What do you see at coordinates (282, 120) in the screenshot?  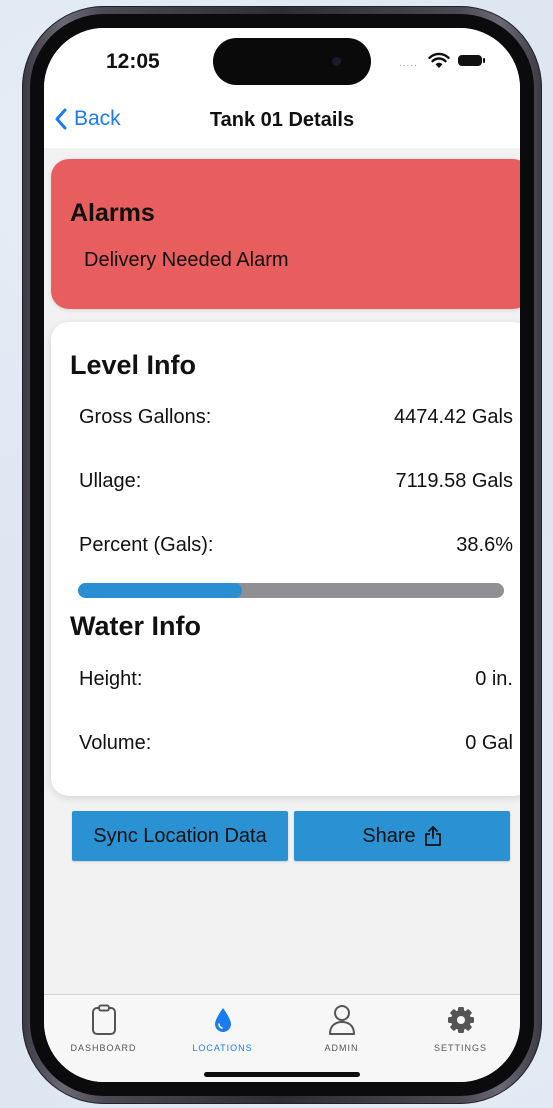 I see `page-title: Tank 01 Details` at bounding box center [282, 120].